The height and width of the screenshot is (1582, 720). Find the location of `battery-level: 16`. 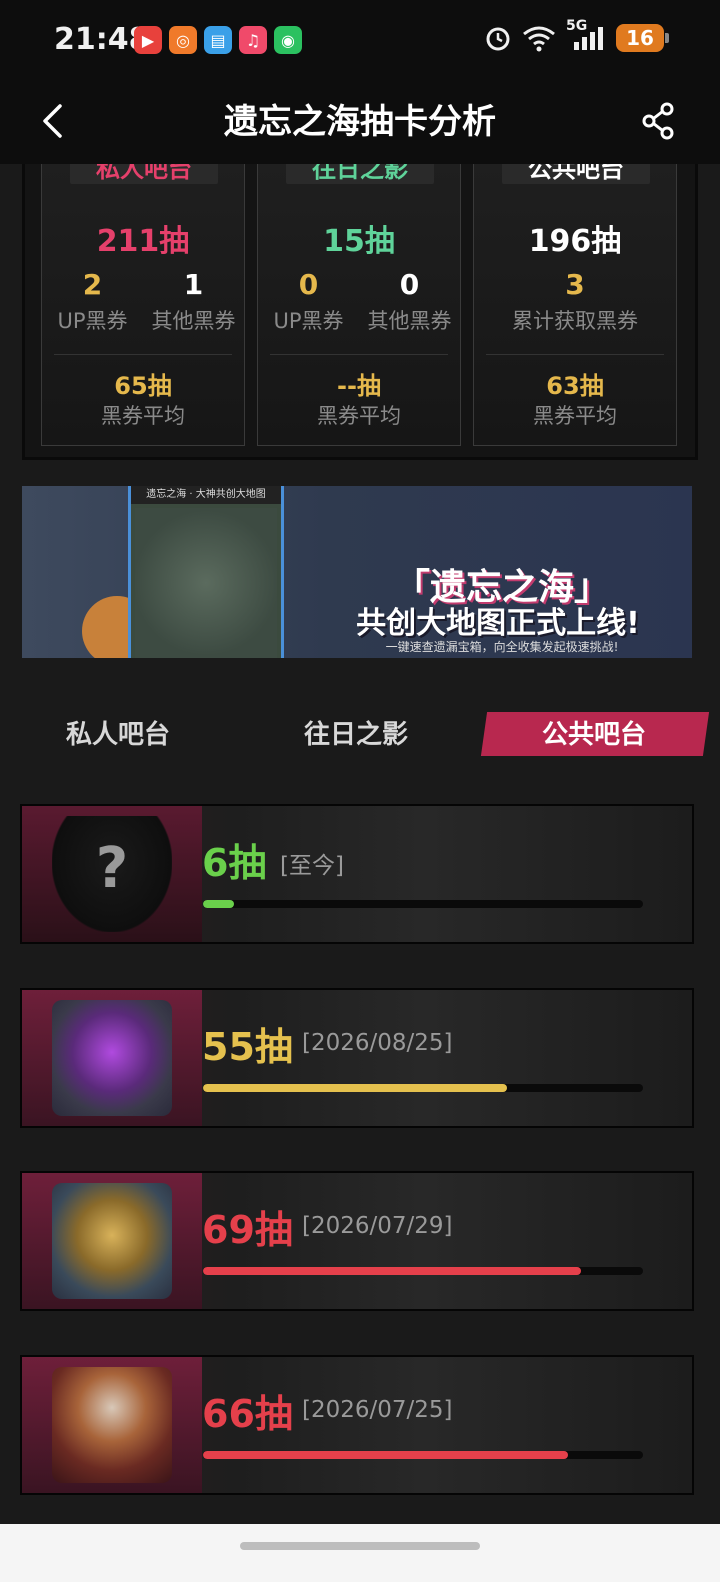

battery-level: 16 is located at coordinates (640, 38).